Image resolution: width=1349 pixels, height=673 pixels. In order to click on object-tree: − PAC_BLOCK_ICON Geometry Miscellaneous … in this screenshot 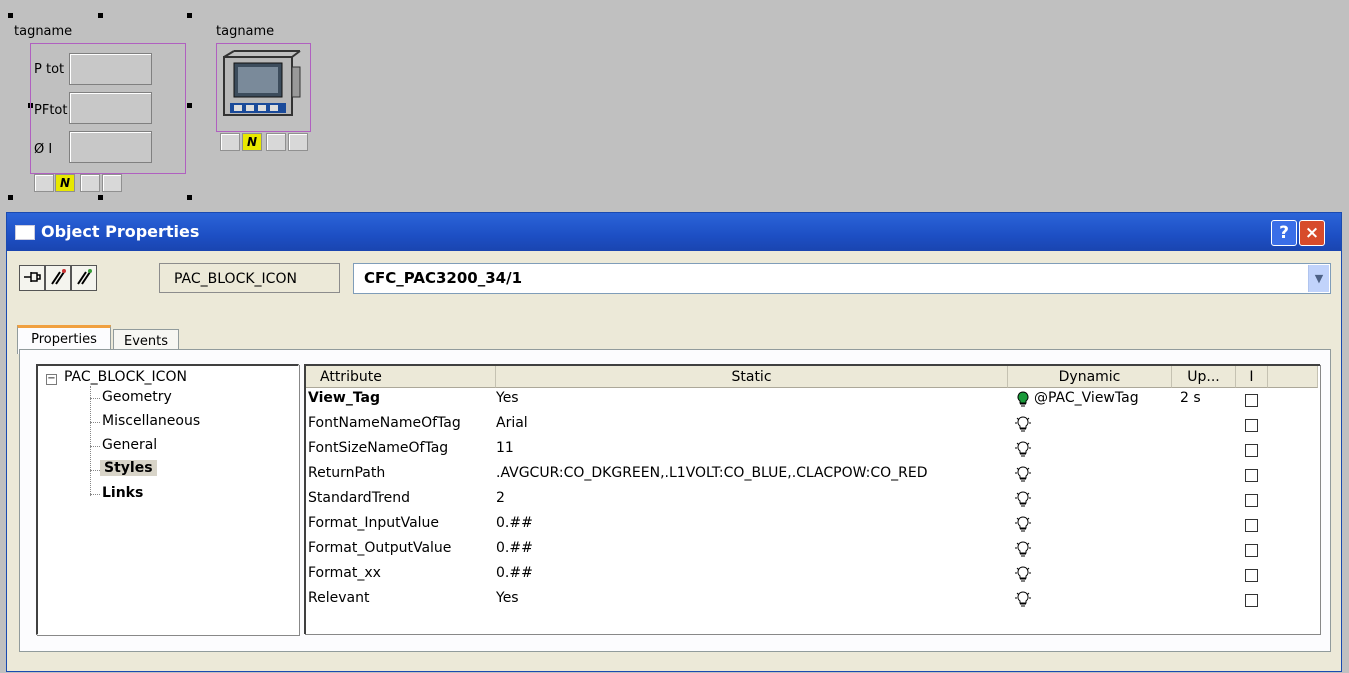, I will do `click(167, 499)`.